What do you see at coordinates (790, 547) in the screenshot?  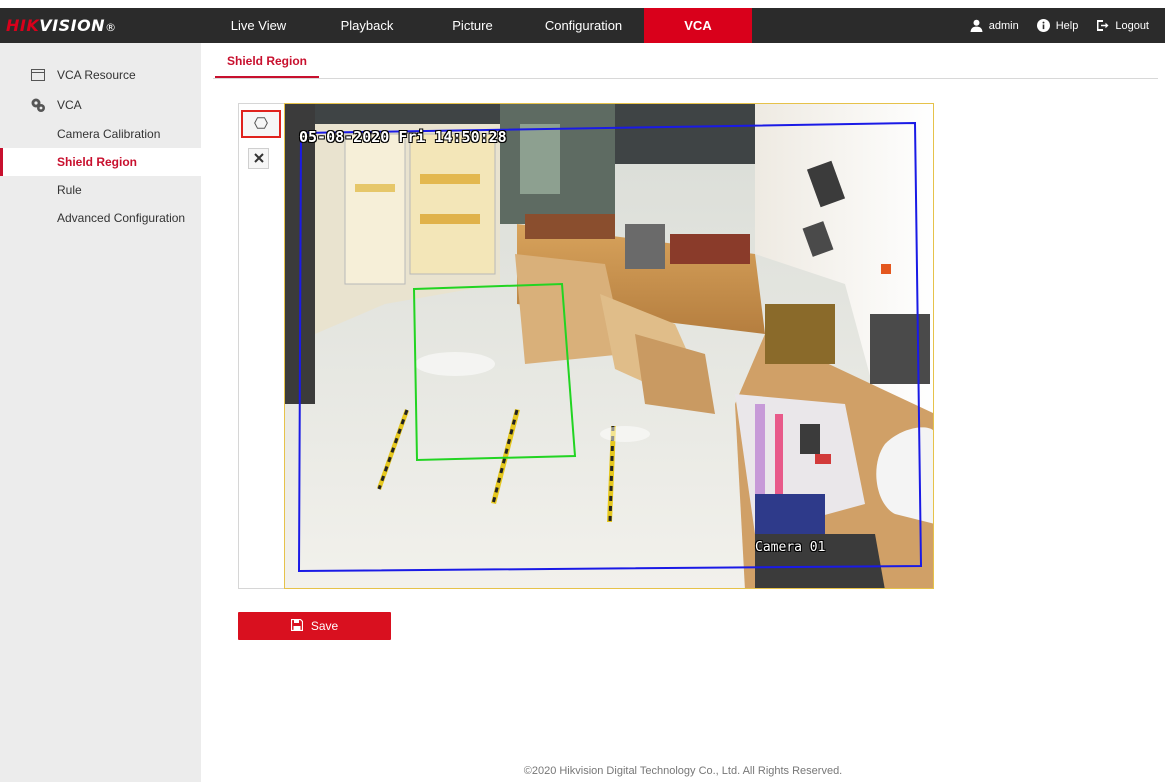 I see `camera-name-label: Camera 01` at bounding box center [790, 547].